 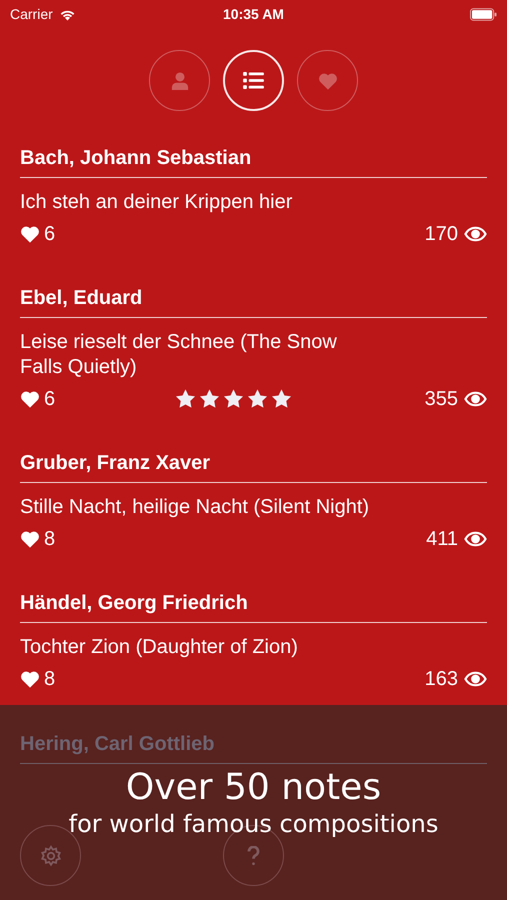 I want to click on clock-time: 10:35 AM, so click(x=253, y=14).